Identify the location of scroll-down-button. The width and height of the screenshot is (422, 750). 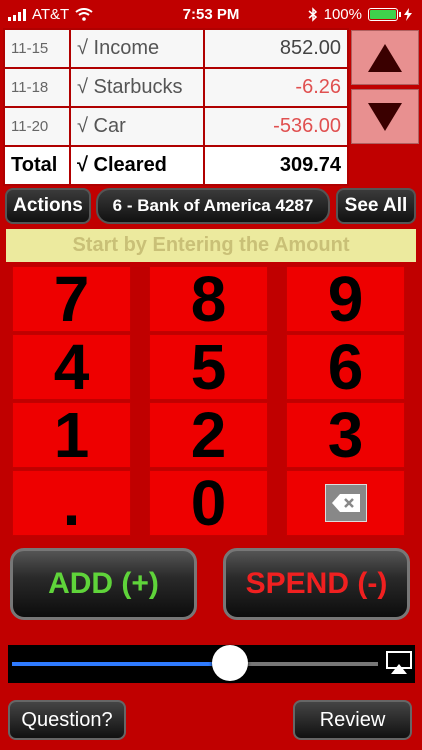
(385, 116).